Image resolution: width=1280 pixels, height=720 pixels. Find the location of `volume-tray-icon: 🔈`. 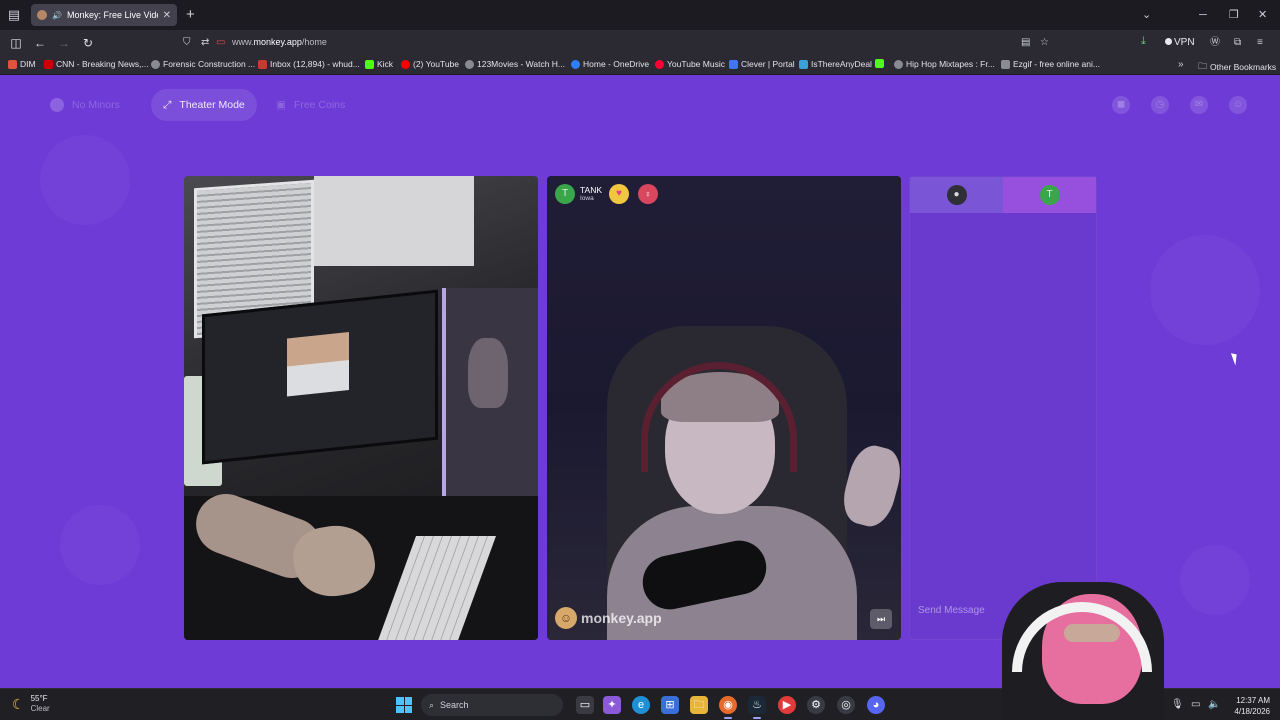

volume-tray-icon: 🔈 is located at coordinates (1214, 704).